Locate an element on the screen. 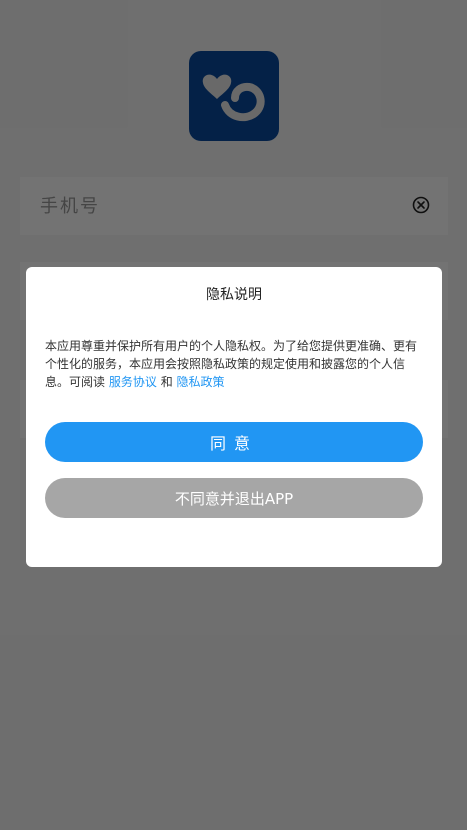 This screenshot has width=467, height=830. conjunction-text: 和 is located at coordinates (166, 382).